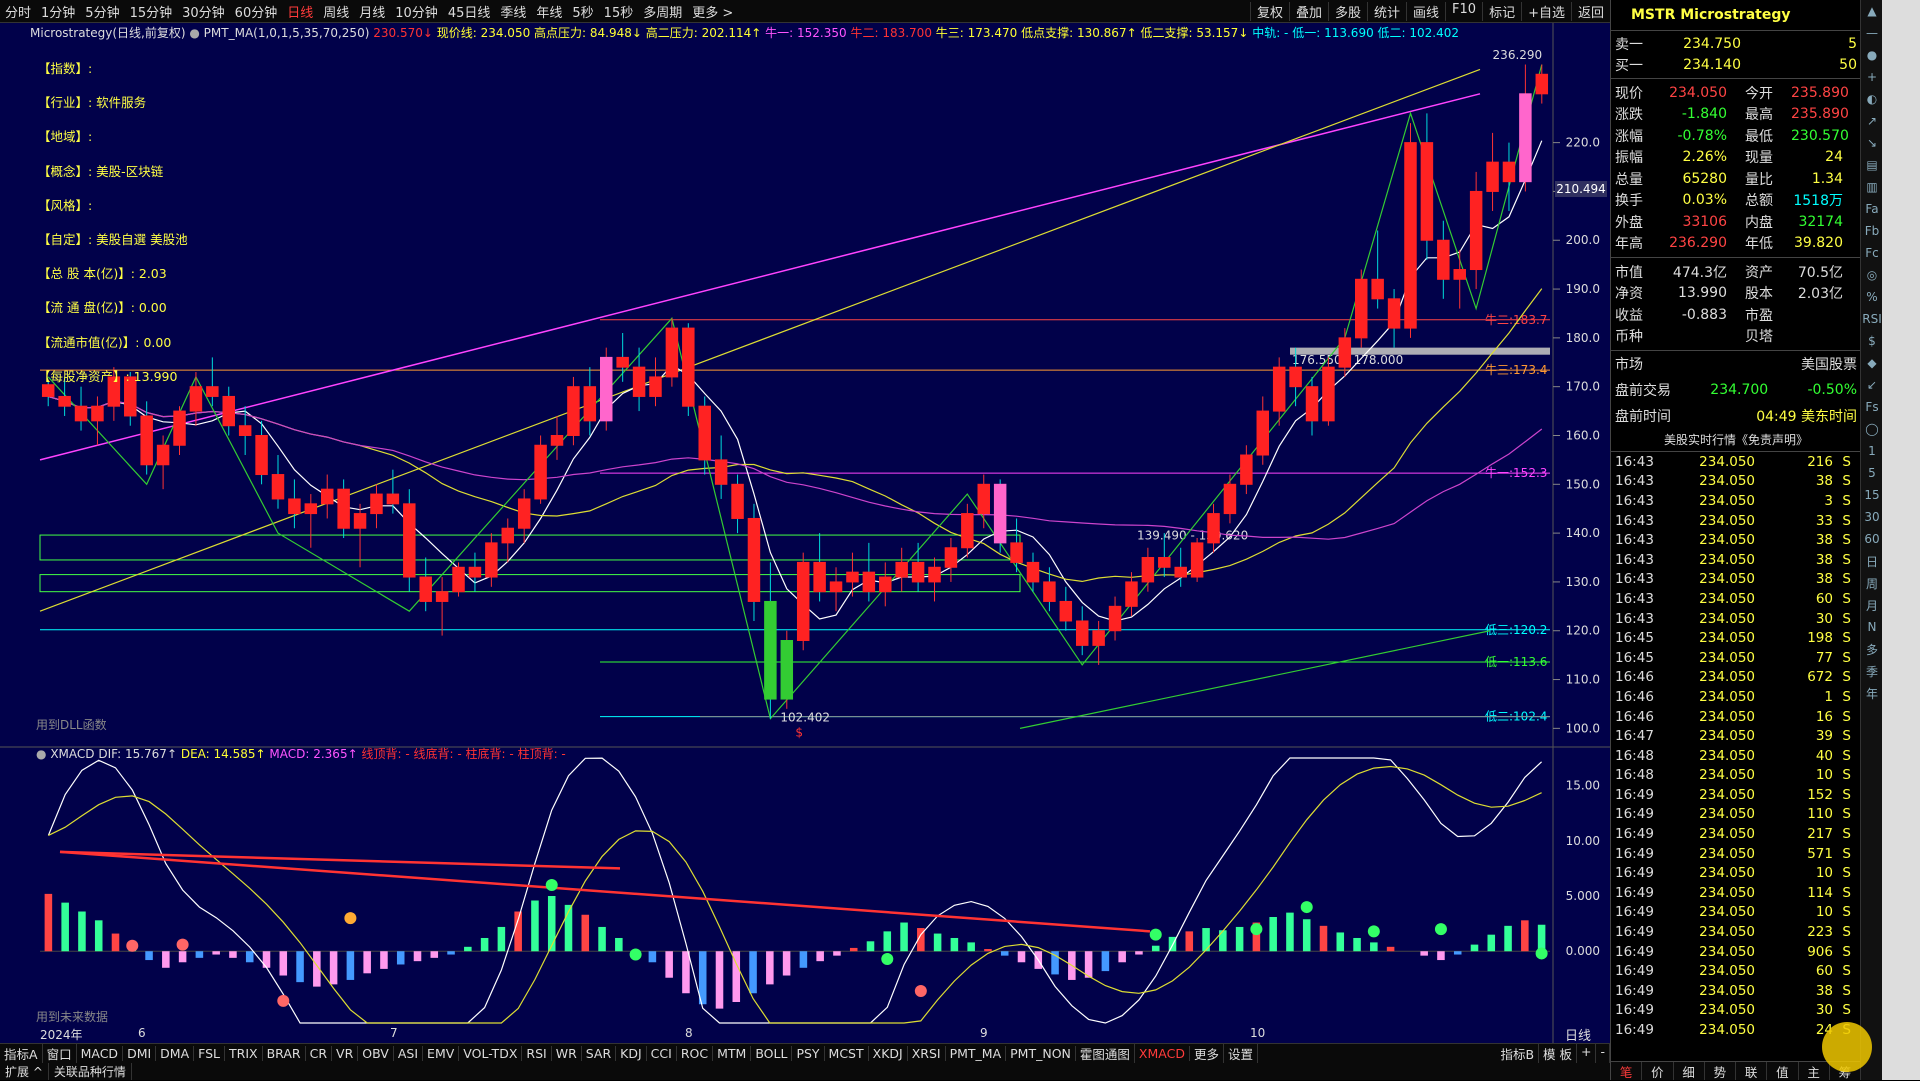 The image size is (1920, 1081). What do you see at coordinates (491, 1053) in the screenshot?
I see `indicator-tab: VOL-TDX` at bounding box center [491, 1053].